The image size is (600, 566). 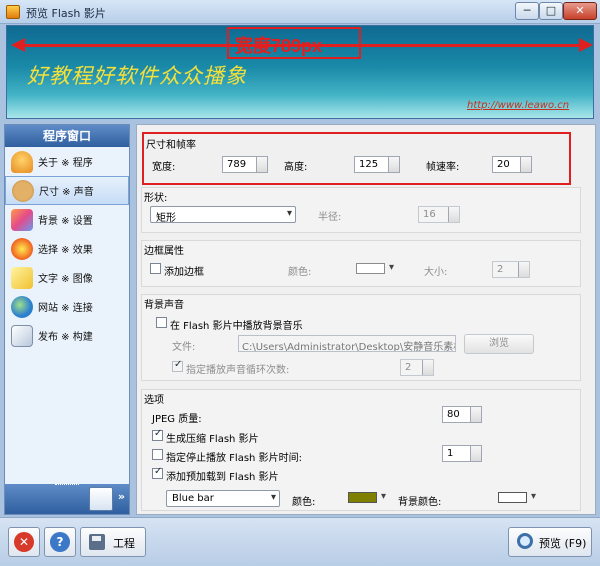 I want to click on exit-button: ✕, so click(x=24, y=542).